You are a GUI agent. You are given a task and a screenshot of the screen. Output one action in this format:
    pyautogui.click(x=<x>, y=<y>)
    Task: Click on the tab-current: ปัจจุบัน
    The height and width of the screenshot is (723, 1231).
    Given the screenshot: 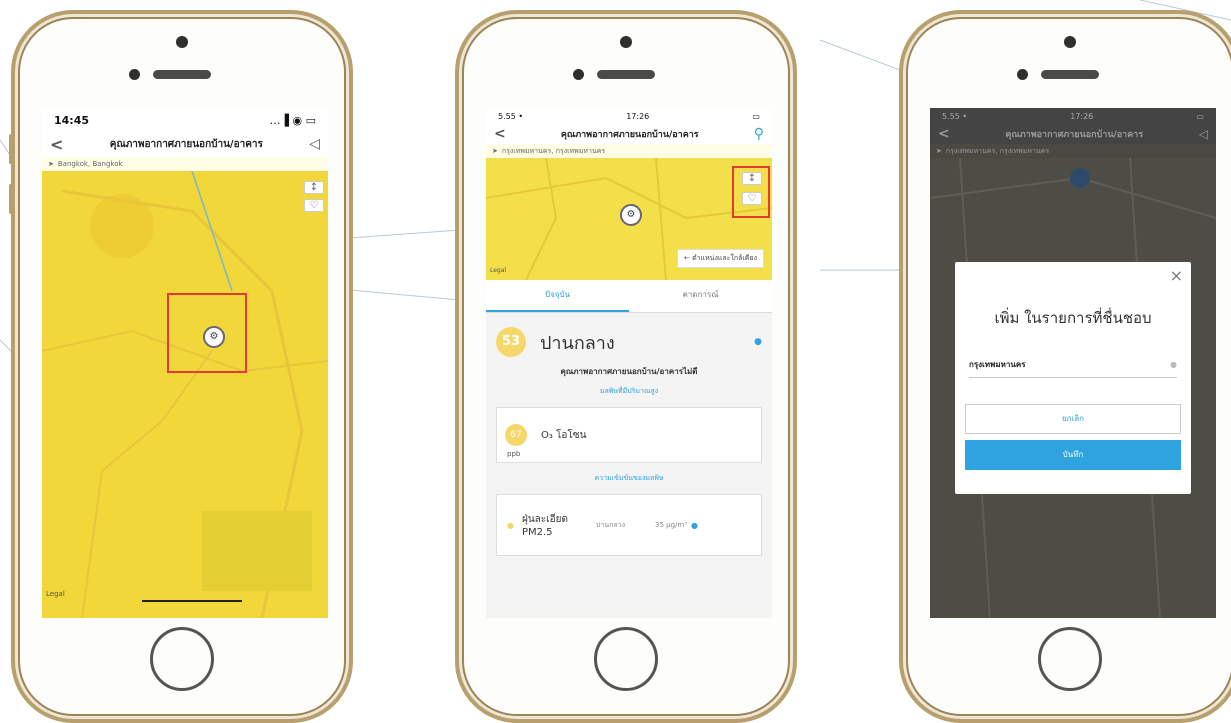 What is the action you would take?
    pyautogui.click(x=557, y=296)
    